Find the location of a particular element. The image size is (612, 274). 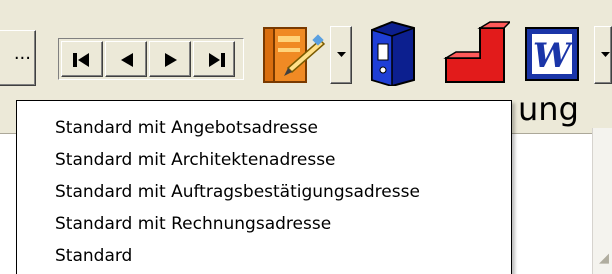

scrollbar-track: ◢ is located at coordinates (602, 201).